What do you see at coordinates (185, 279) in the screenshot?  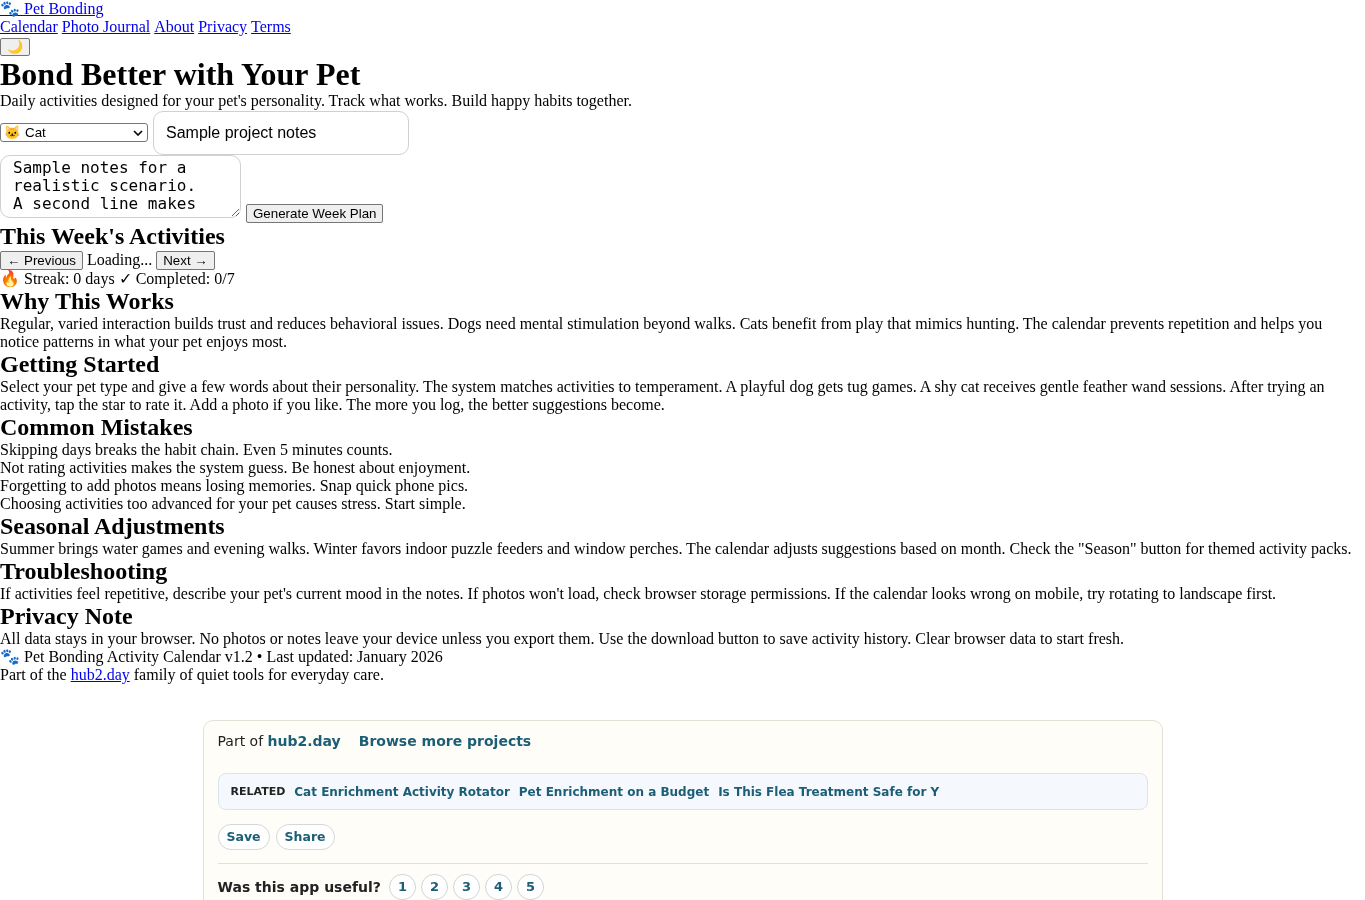 I see `completed-text: Completed: 0/7` at bounding box center [185, 279].